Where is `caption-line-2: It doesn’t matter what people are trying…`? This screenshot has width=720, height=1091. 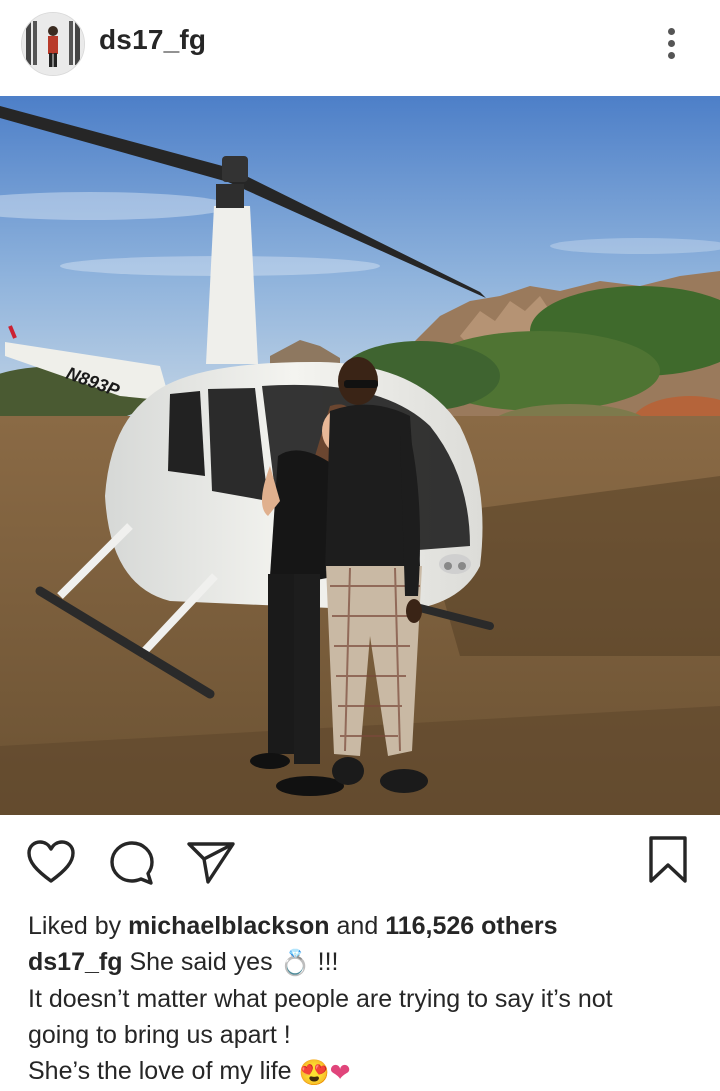
caption-line-2: It doesn’t matter what people are trying… is located at coordinates (320, 999).